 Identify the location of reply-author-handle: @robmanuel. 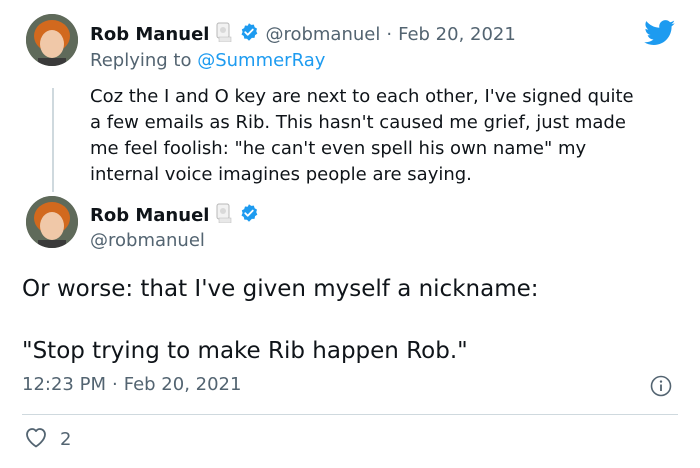
(322, 34).